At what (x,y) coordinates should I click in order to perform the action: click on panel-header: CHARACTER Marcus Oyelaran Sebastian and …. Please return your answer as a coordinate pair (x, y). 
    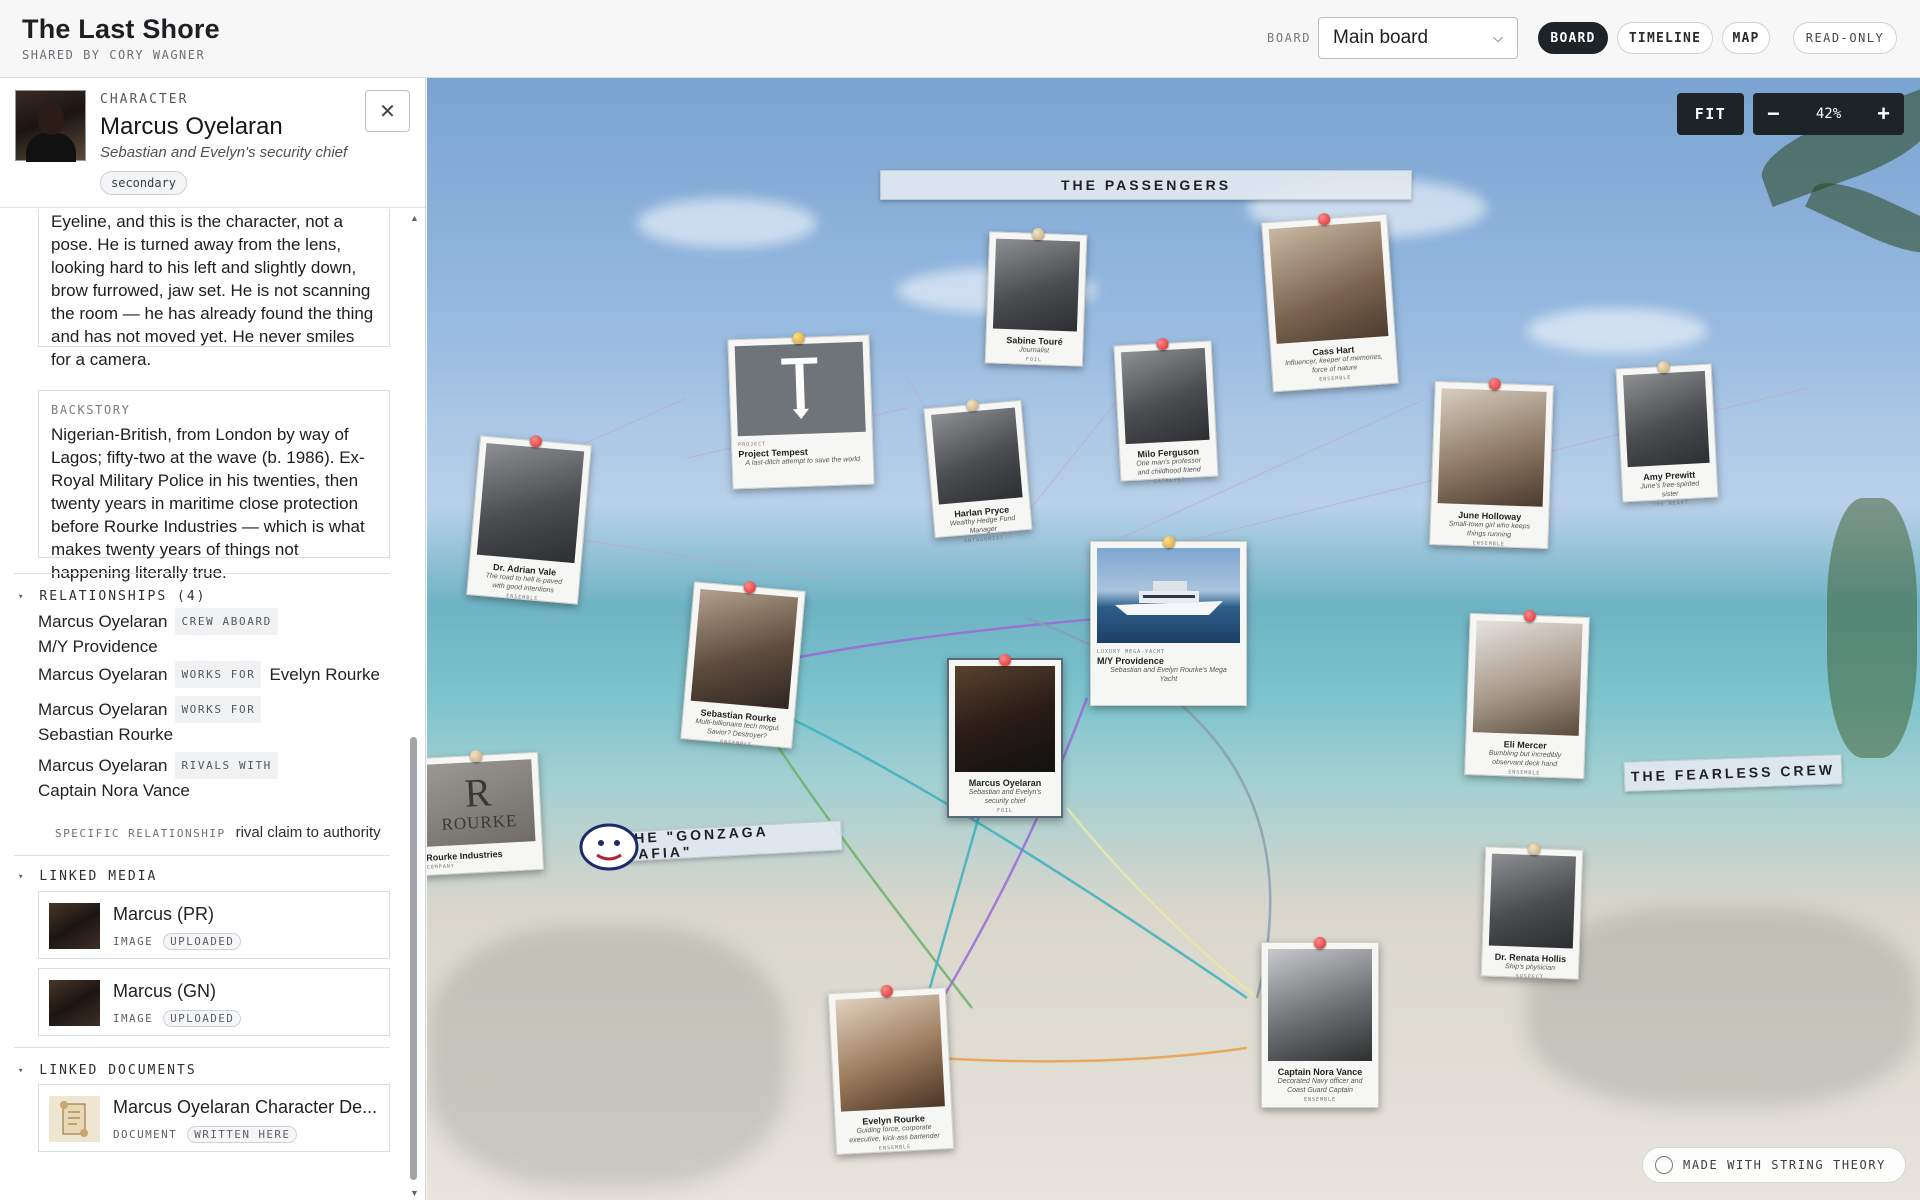
    Looking at the image, I should click on (212, 143).